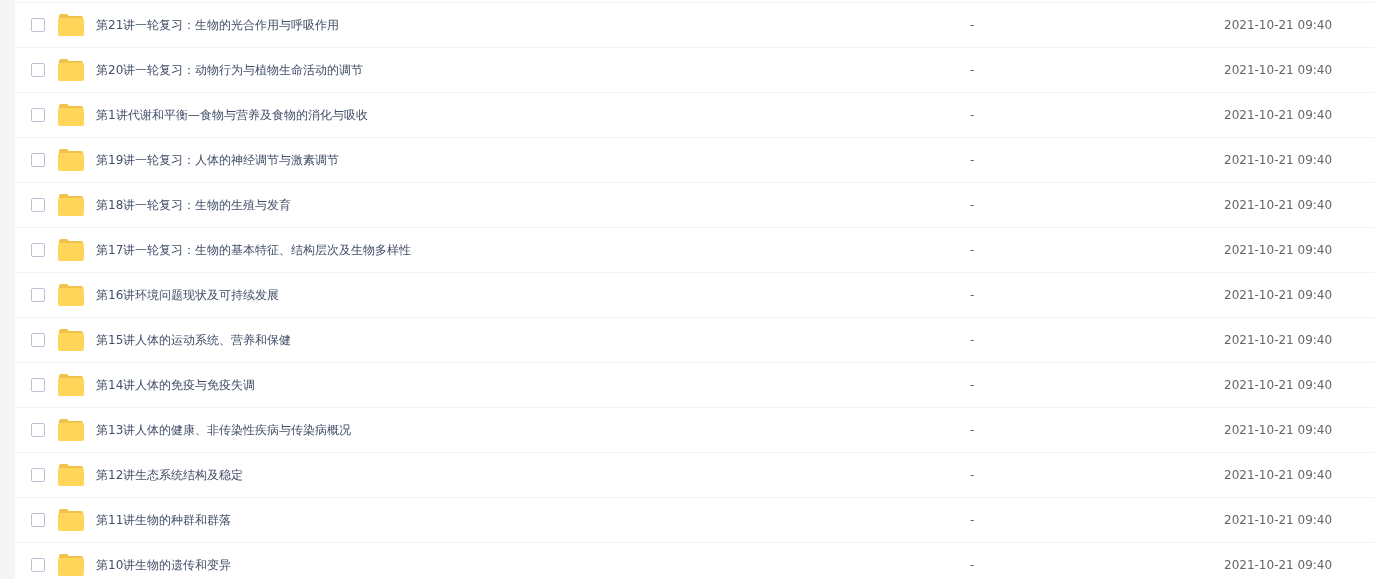 Image resolution: width=1374 pixels, height=579 pixels. I want to click on file-name: 第11讲生物的种群和群落, so click(533, 520).